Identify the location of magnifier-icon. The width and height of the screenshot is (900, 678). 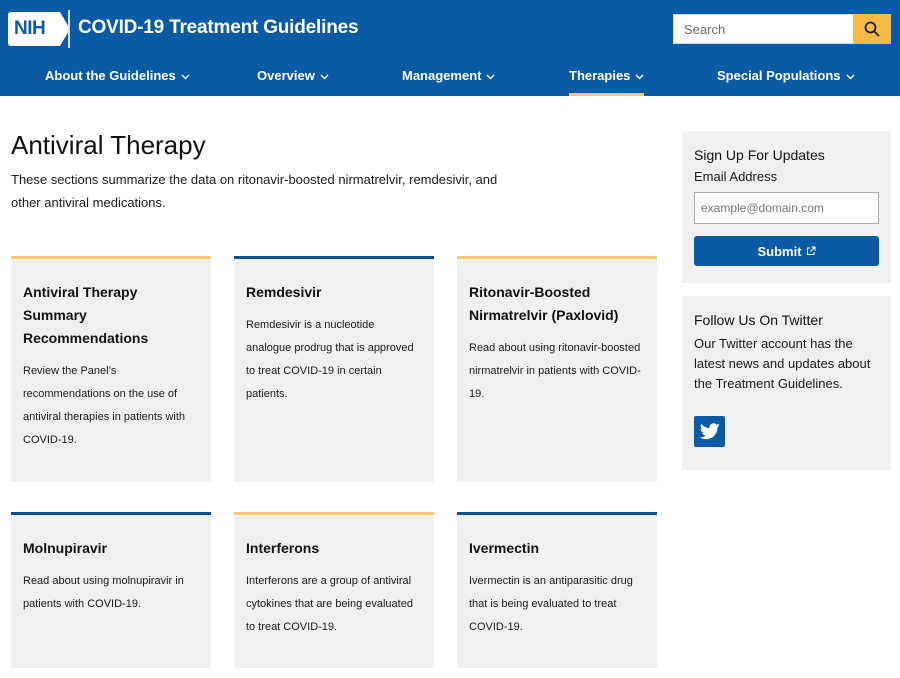
(872, 29).